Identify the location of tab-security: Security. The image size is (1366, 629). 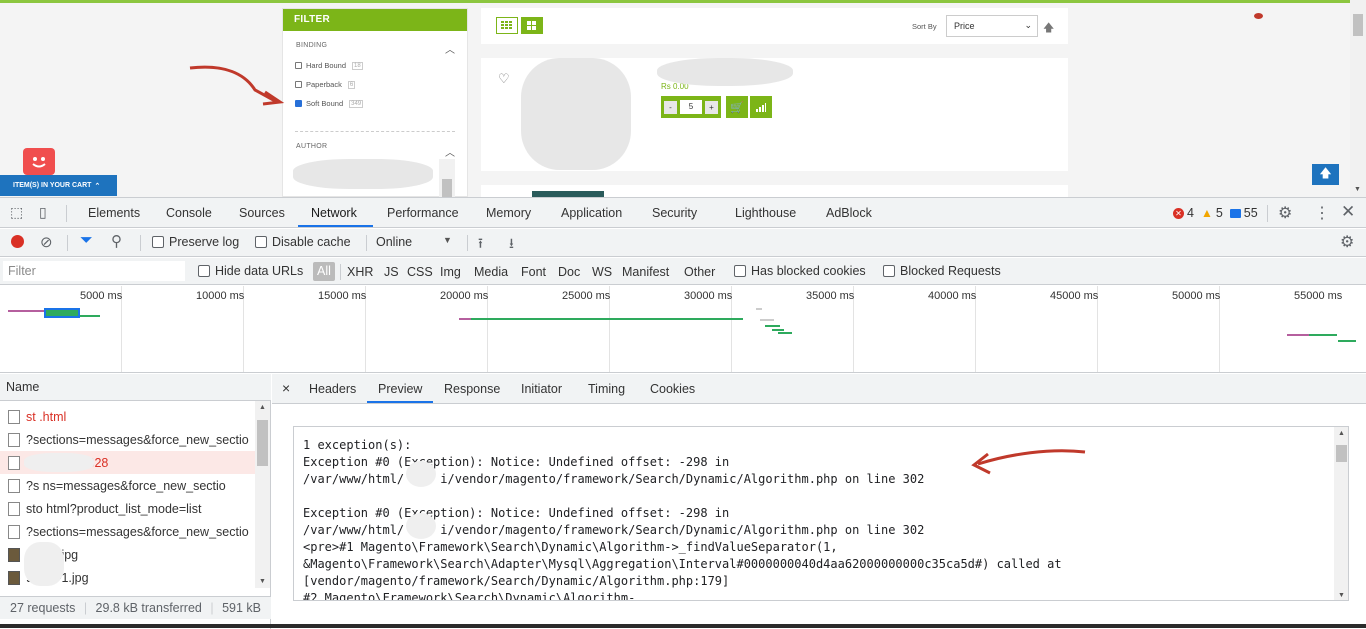
(674, 213).